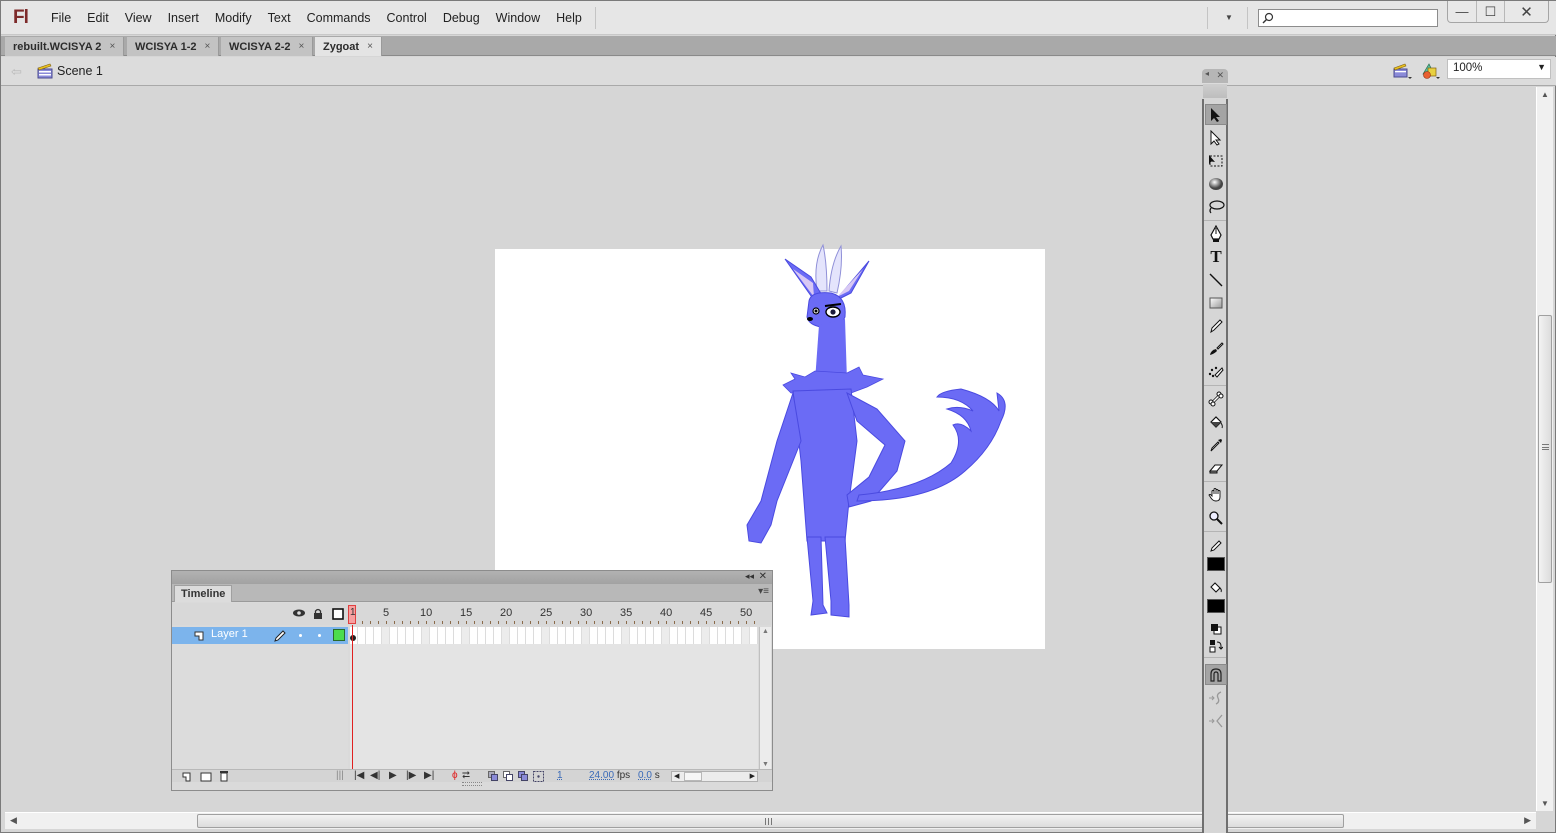  What do you see at coordinates (187, 776) in the screenshot?
I see `new-layer-icon` at bounding box center [187, 776].